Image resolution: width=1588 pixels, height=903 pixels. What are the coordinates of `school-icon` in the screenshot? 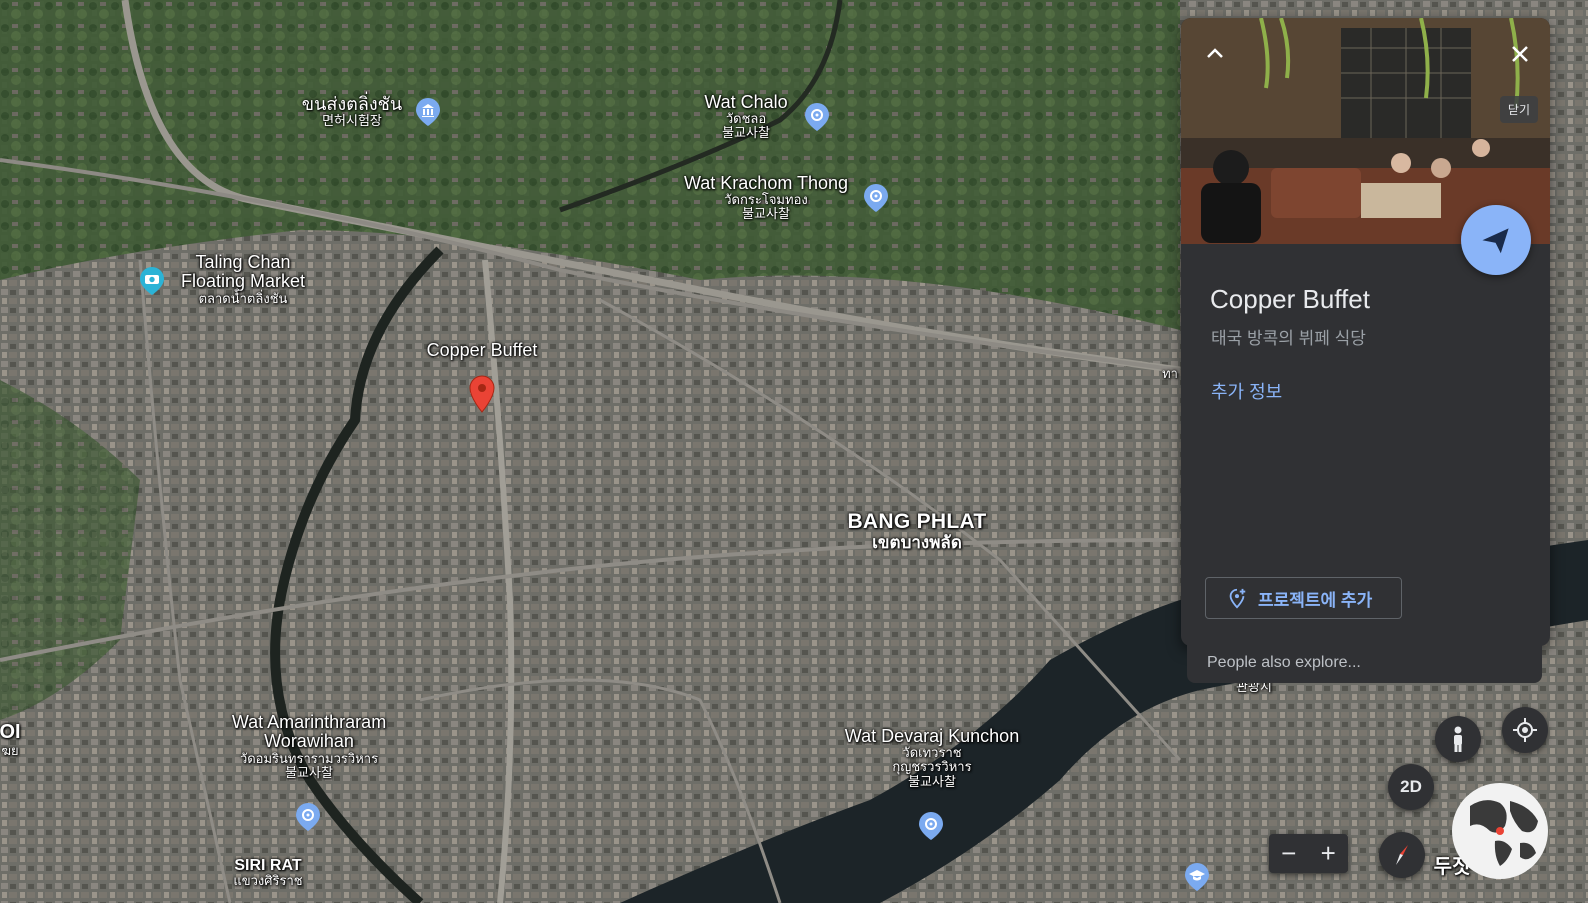 It's located at (1197, 877).